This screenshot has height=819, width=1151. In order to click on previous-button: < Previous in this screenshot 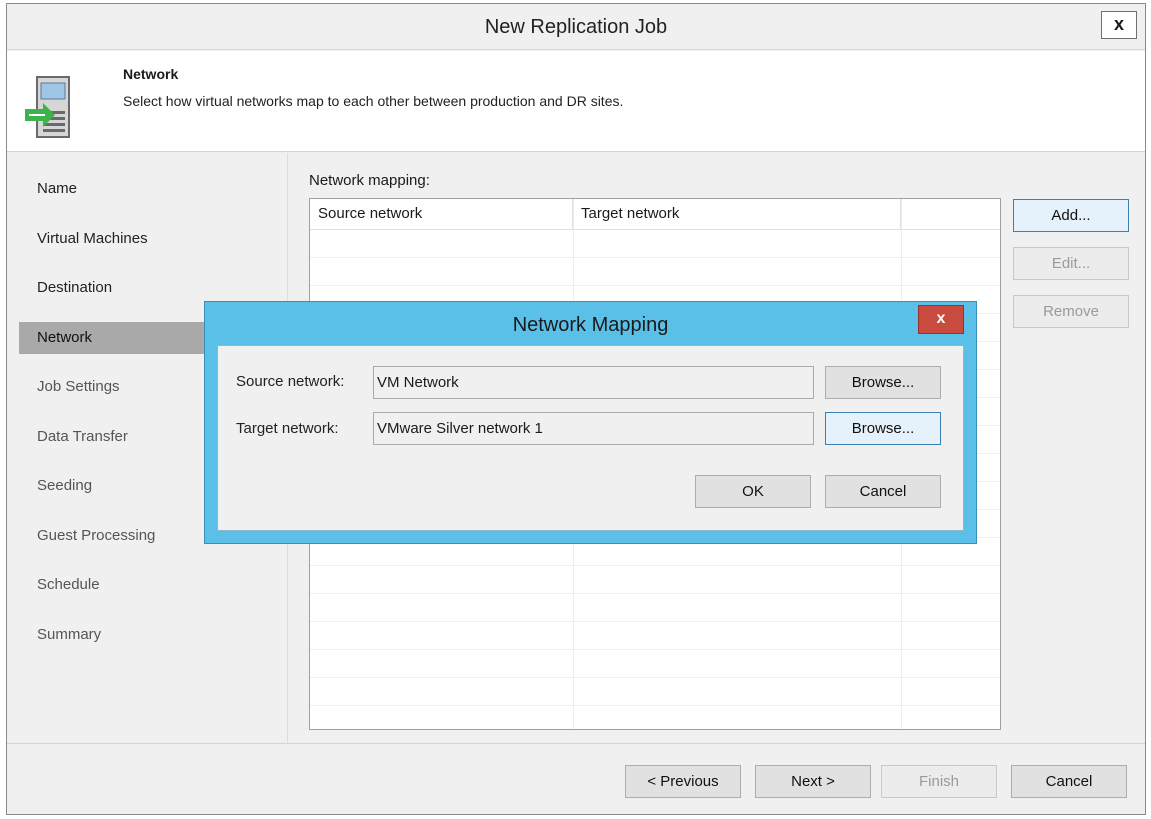, I will do `click(683, 781)`.